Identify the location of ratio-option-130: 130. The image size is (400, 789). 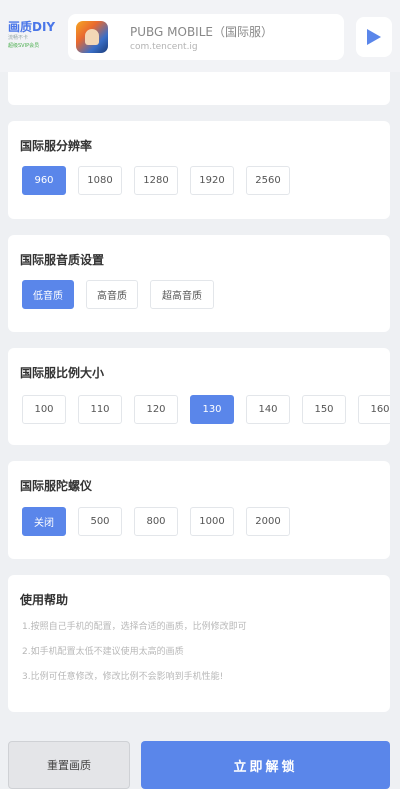
(212, 409).